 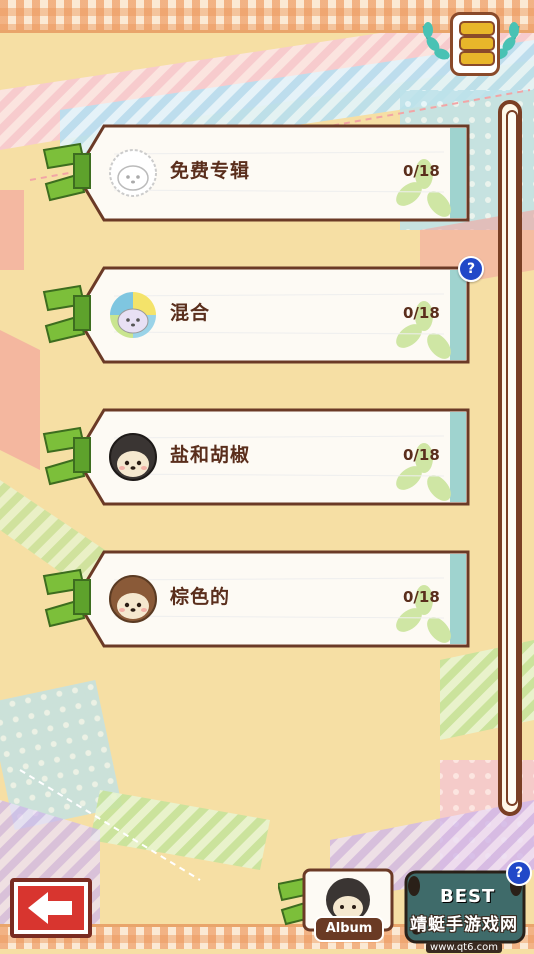 I want to click on best-label: BEST, so click(x=468, y=896).